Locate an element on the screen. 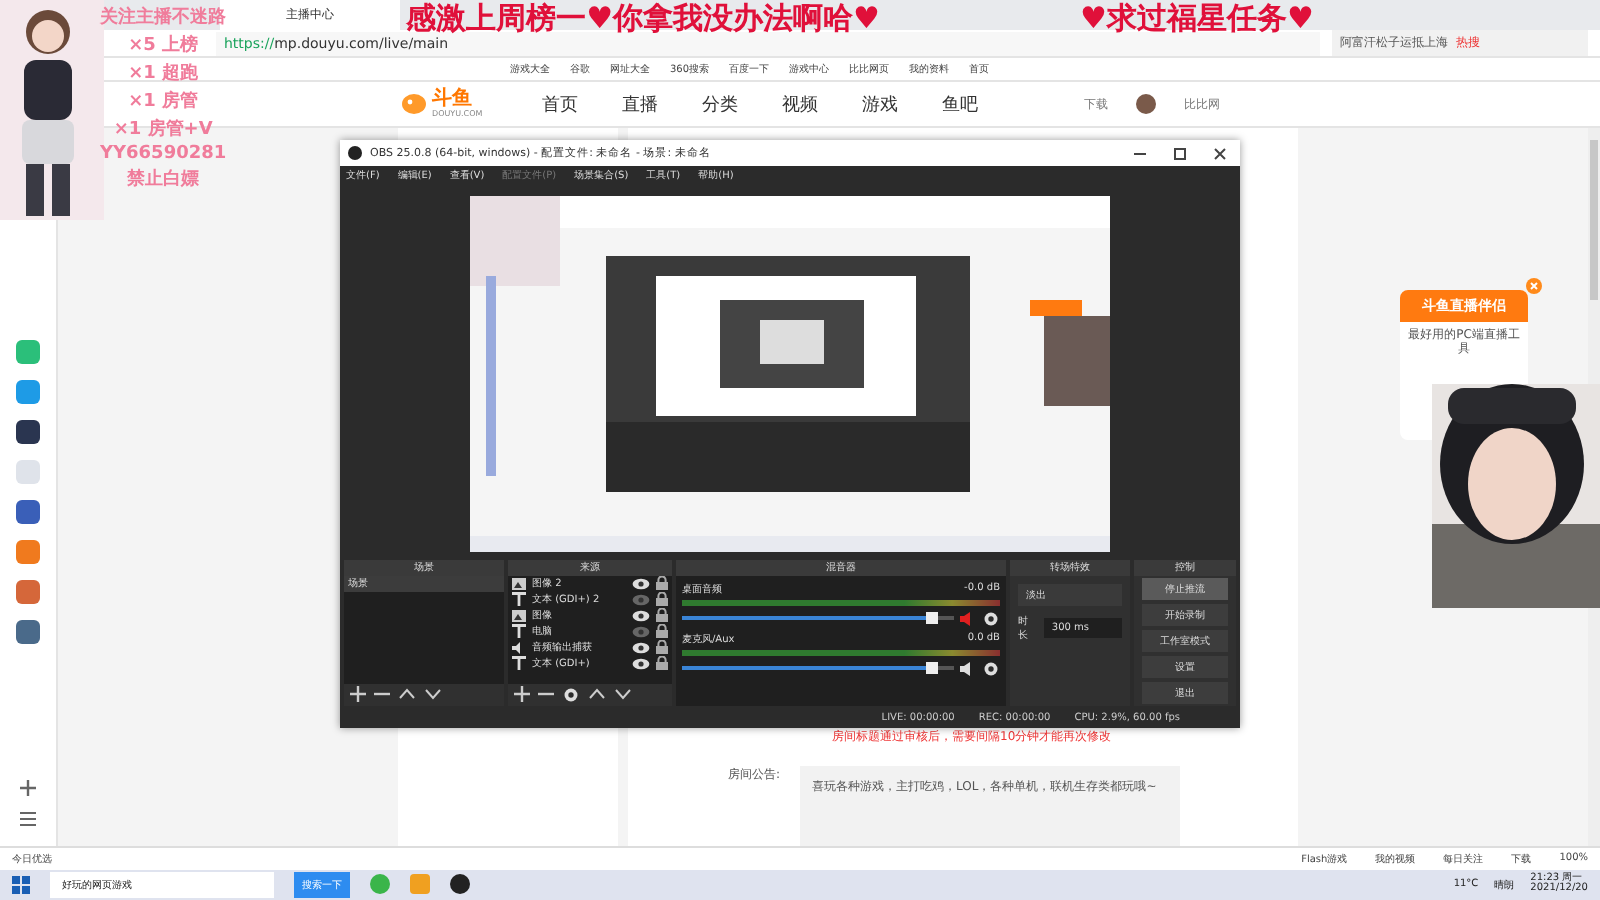 The width and height of the screenshot is (1600, 900). obs-logo-icon is located at coordinates (355, 153).